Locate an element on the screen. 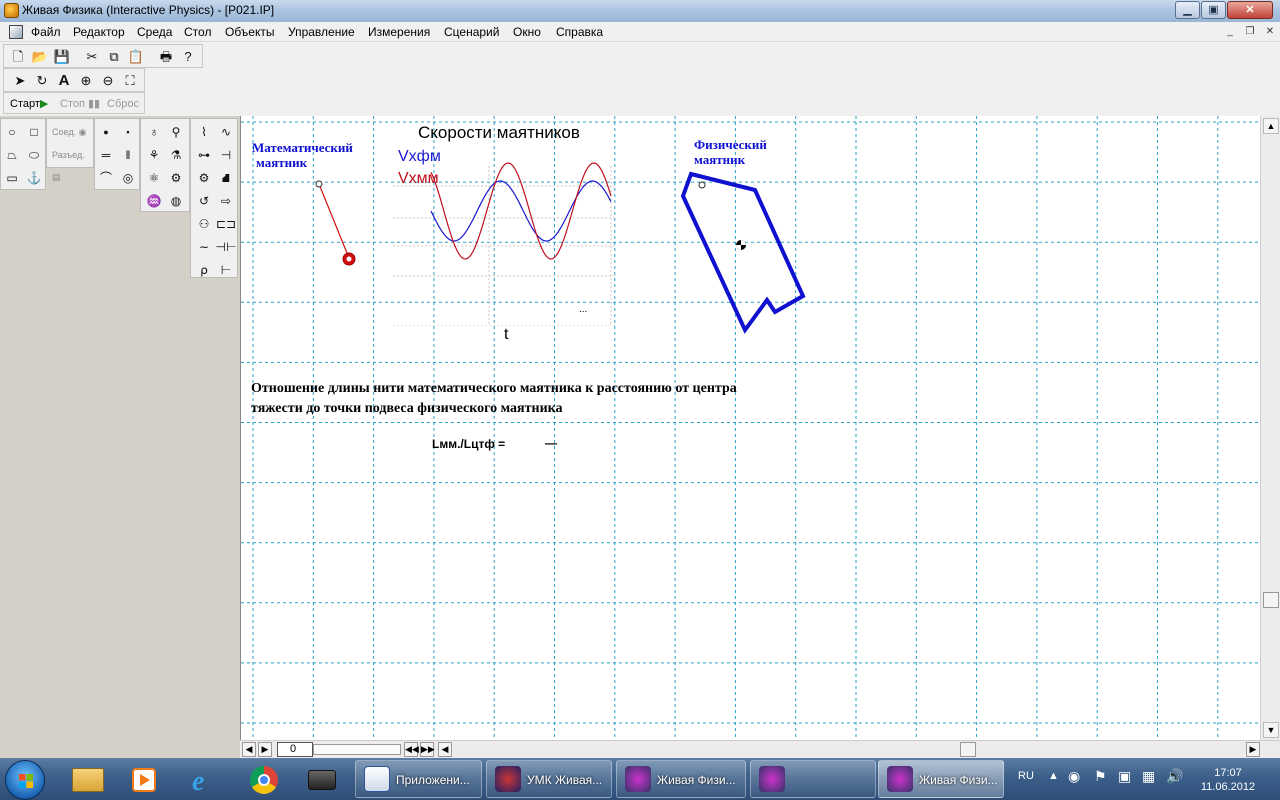 This screenshot has width=1280, height=800. paste-icon: 📋 is located at coordinates (136, 57).